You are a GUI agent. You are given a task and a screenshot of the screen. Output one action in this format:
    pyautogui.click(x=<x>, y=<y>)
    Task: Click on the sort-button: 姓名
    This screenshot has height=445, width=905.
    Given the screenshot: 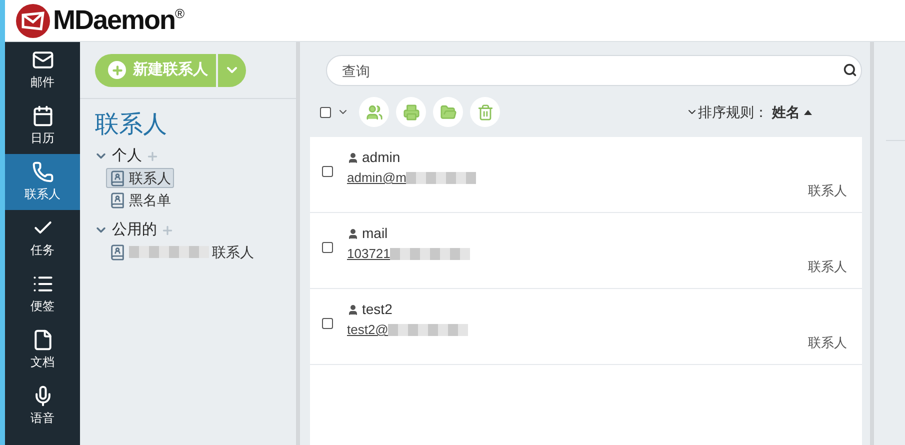 What is the action you would take?
    pyautogui.click(x=786, y=112)
    